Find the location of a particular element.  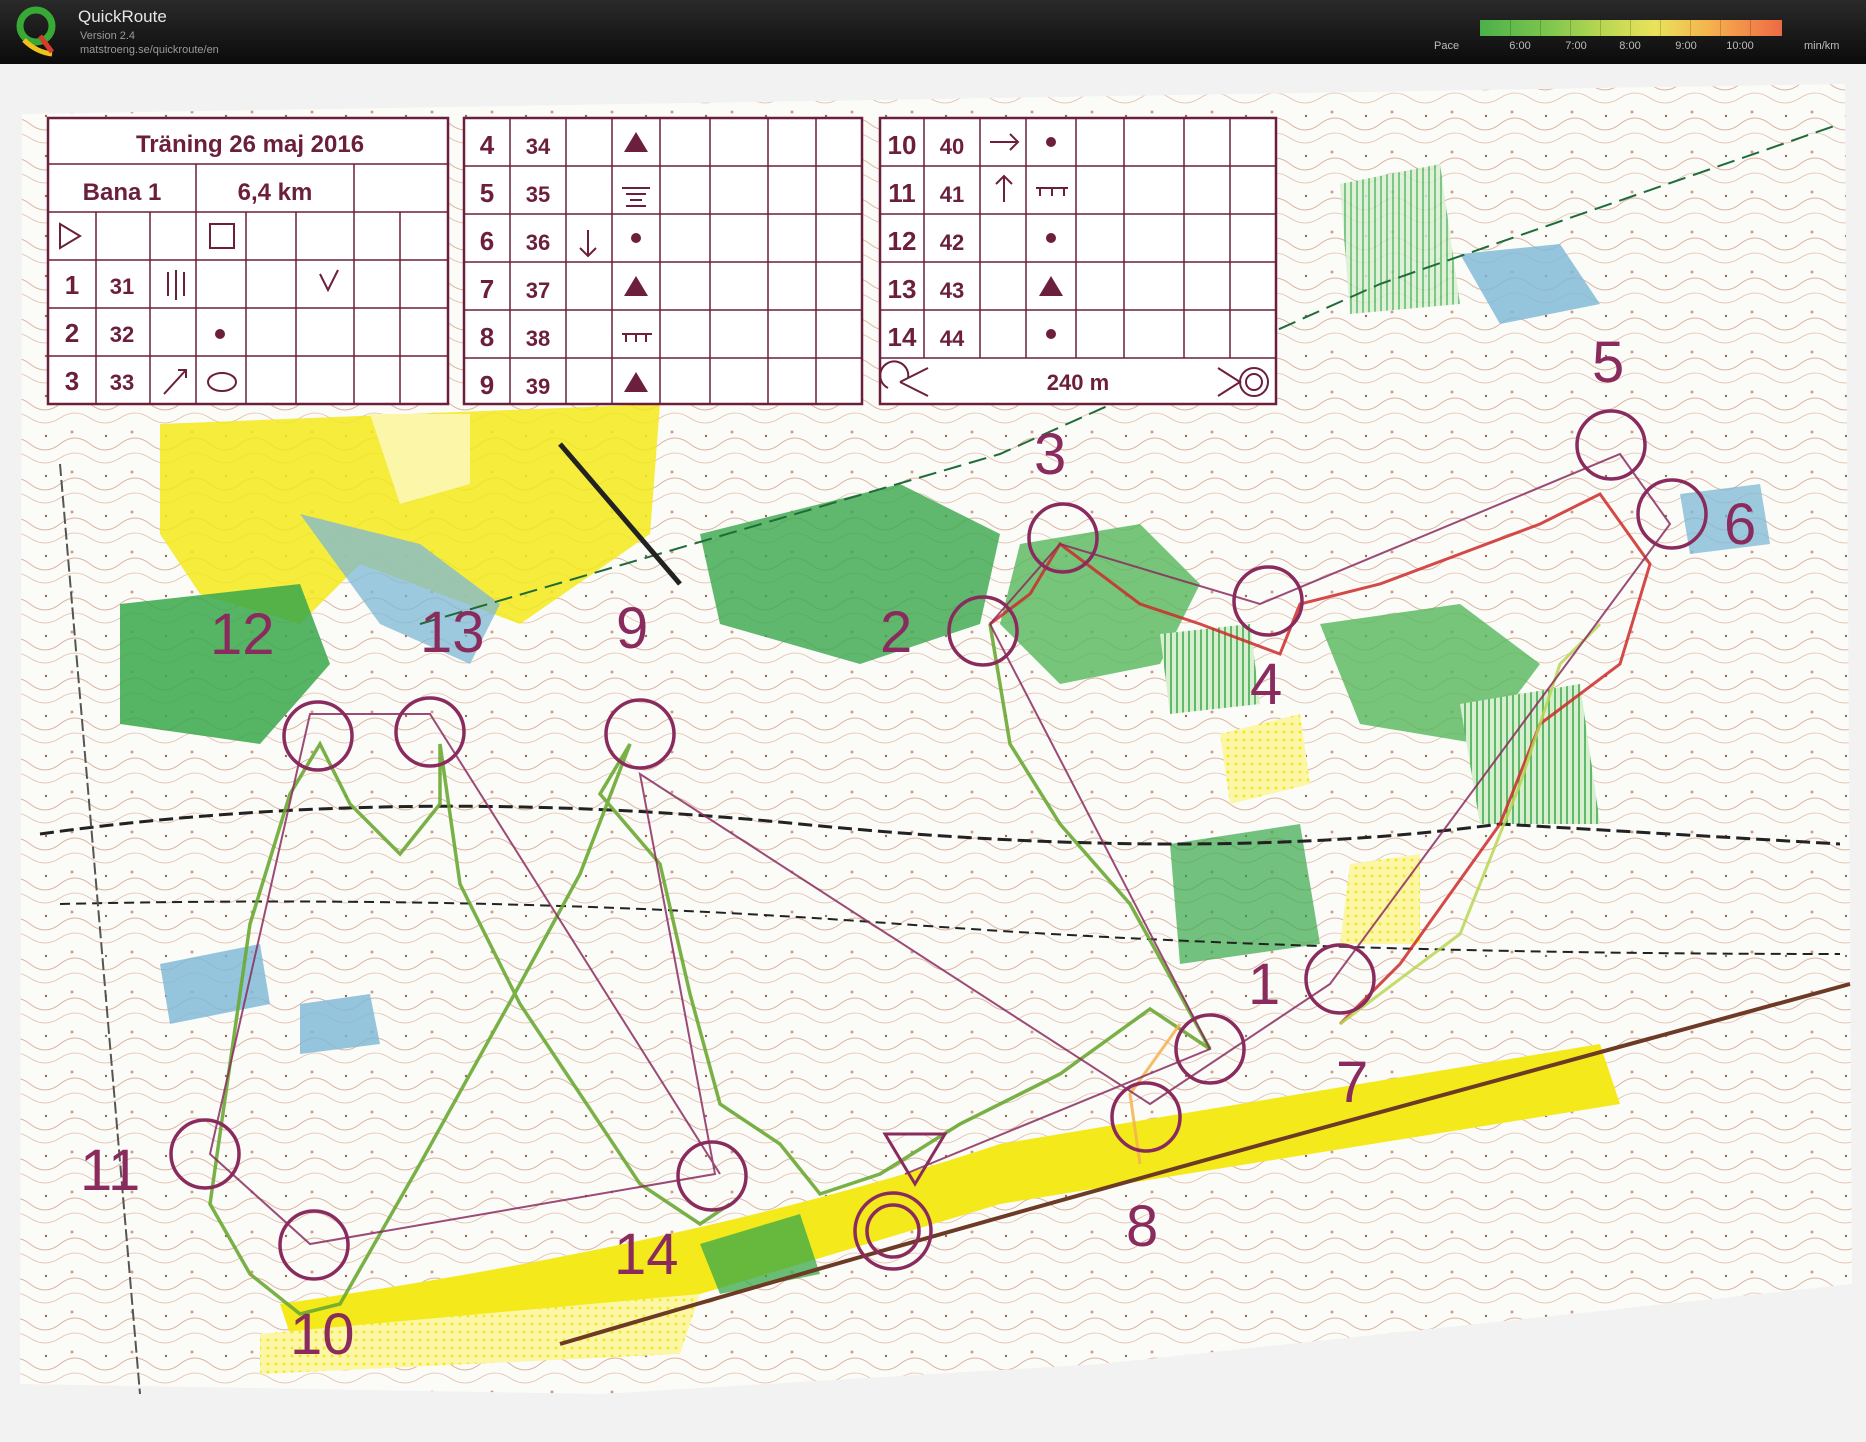

pace-tick-label: 6:00 is located at coordinates (1520, 46).